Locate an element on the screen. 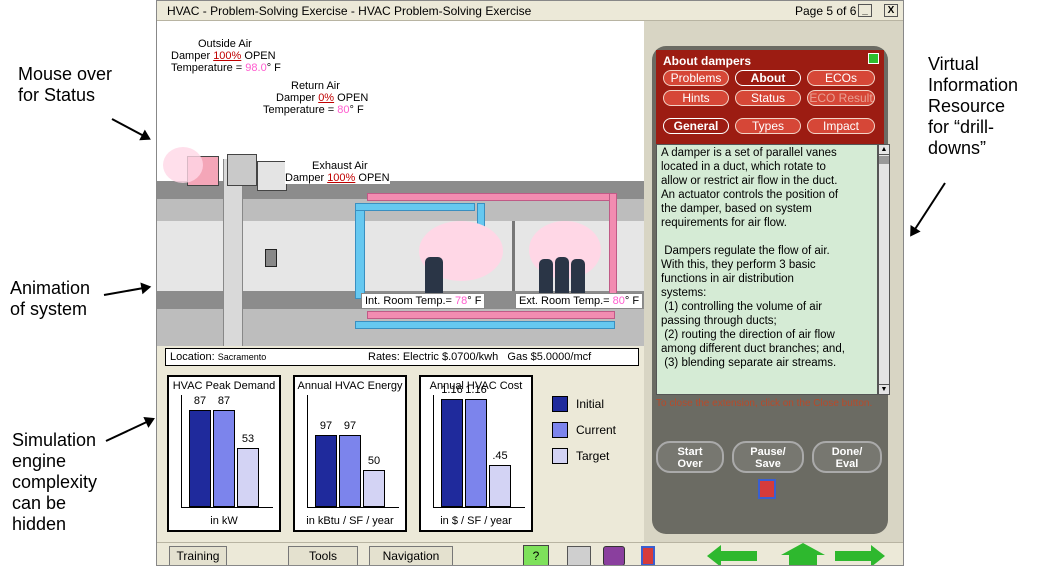 This screenshot has height=566, width=1038. outside-air-temp: Temperature = 98.0° F is located at coordinates (226, 68).